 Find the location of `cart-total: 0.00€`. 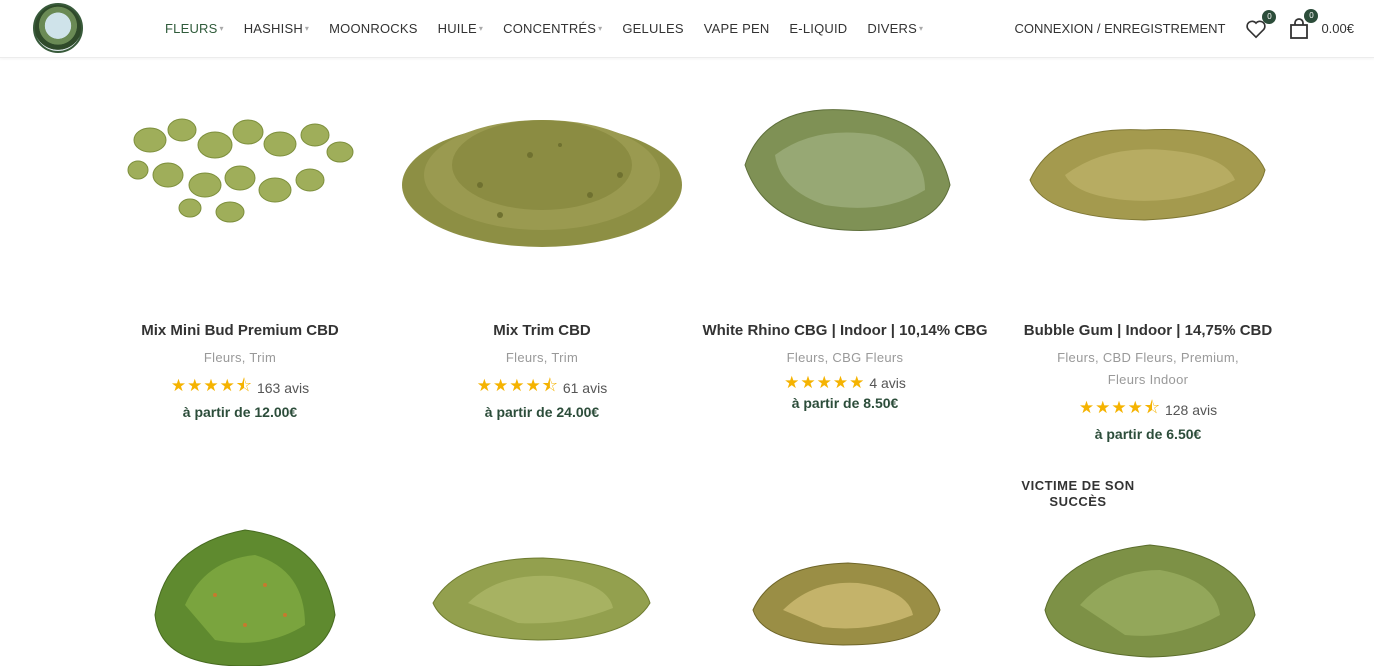

cart-total: 0.00€ is located at coordinates (1337, 28).